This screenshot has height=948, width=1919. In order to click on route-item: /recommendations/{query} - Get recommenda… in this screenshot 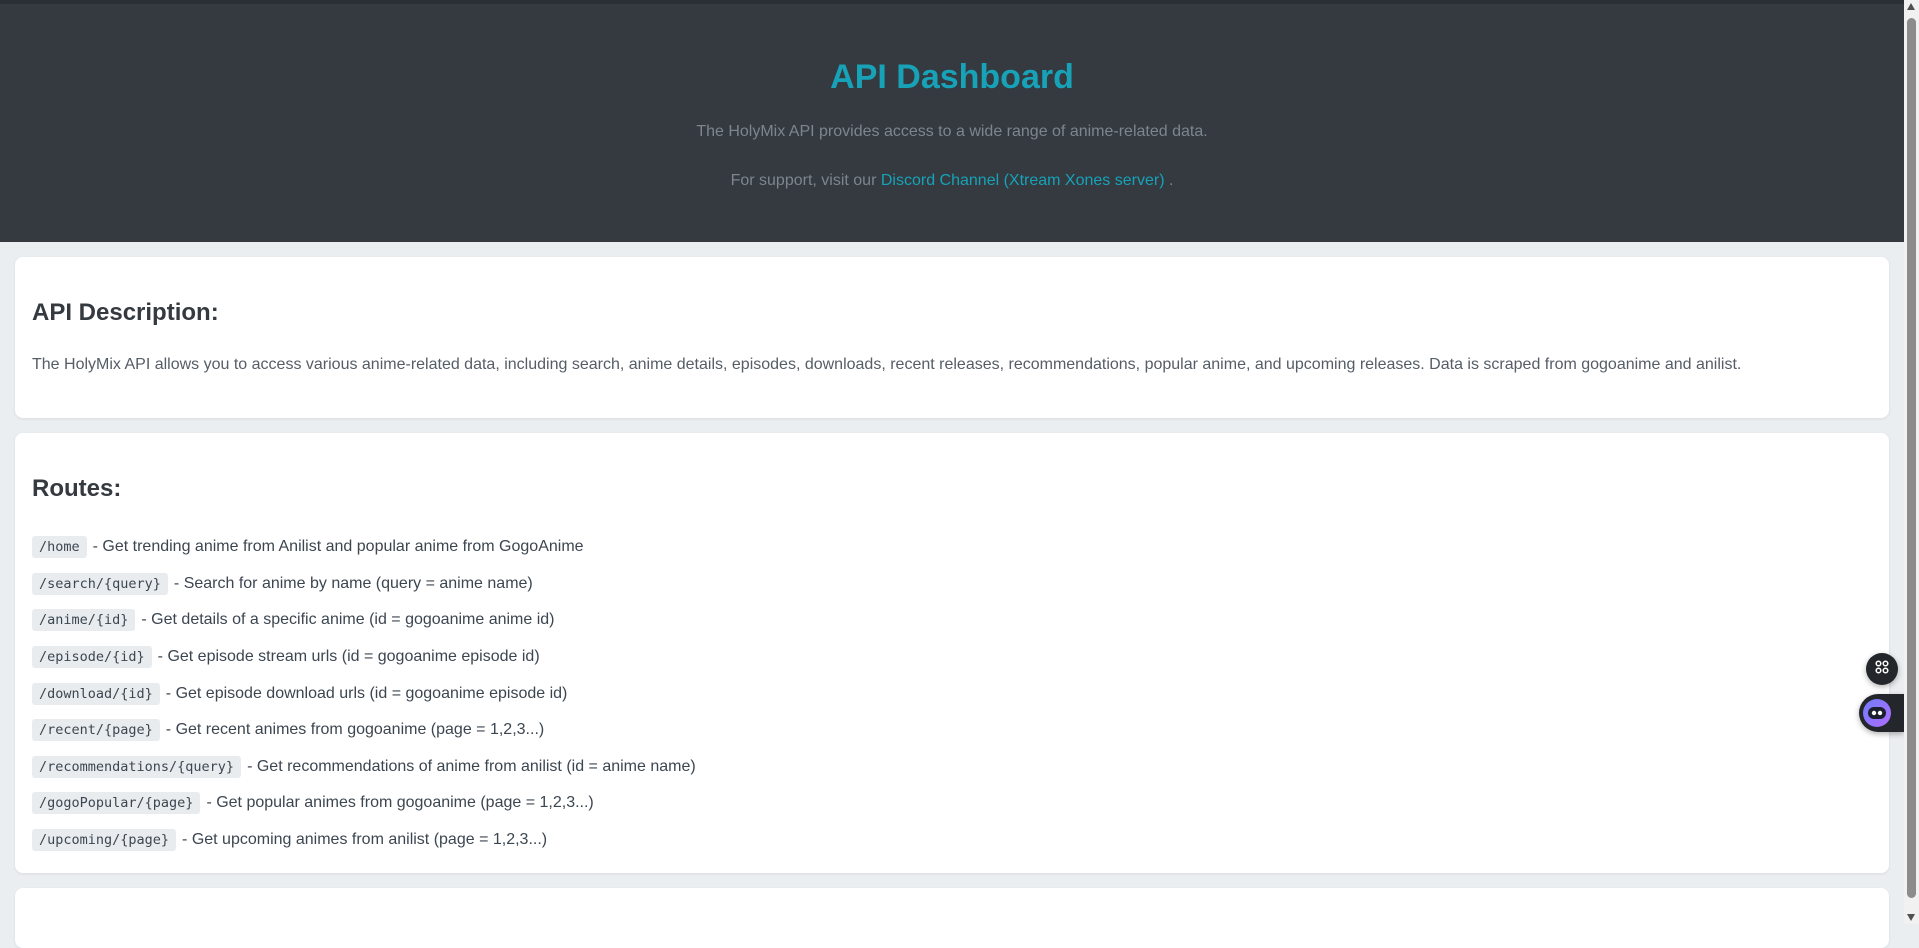, I will do `click(364, 767)`.